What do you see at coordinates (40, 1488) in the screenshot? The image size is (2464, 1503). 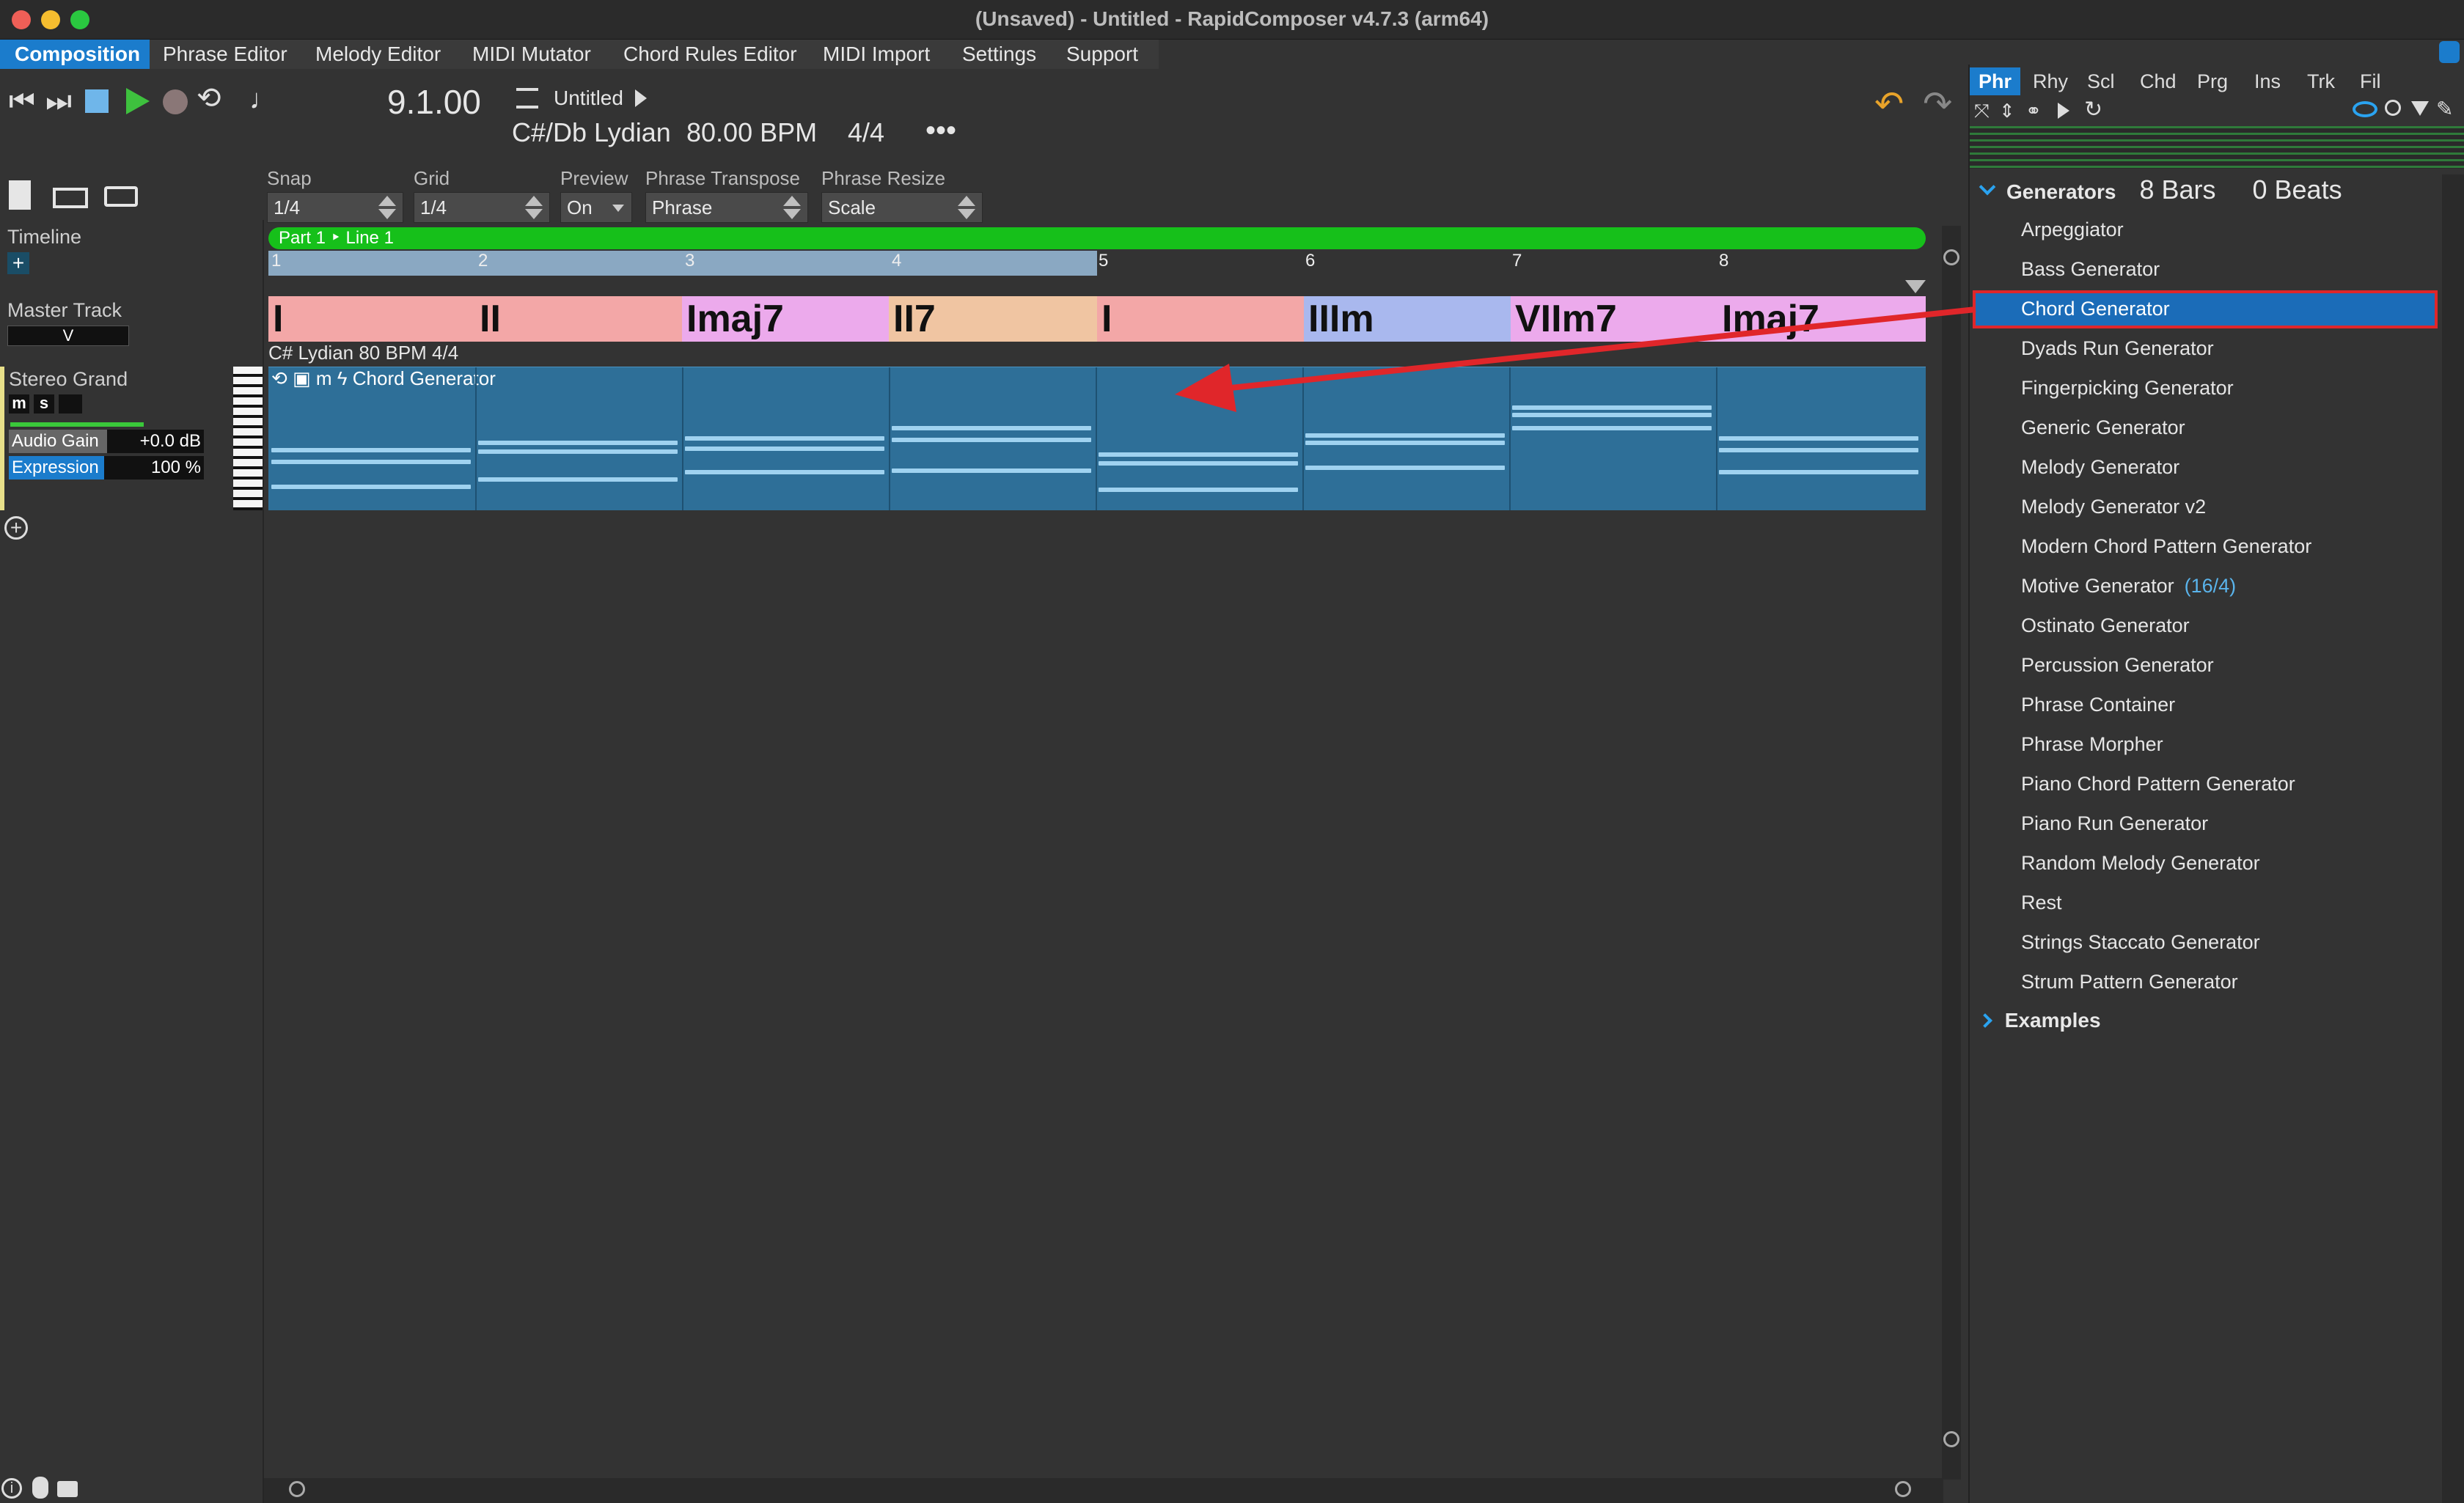 I see `mouse-icon` at bounding box center [40, 1488].